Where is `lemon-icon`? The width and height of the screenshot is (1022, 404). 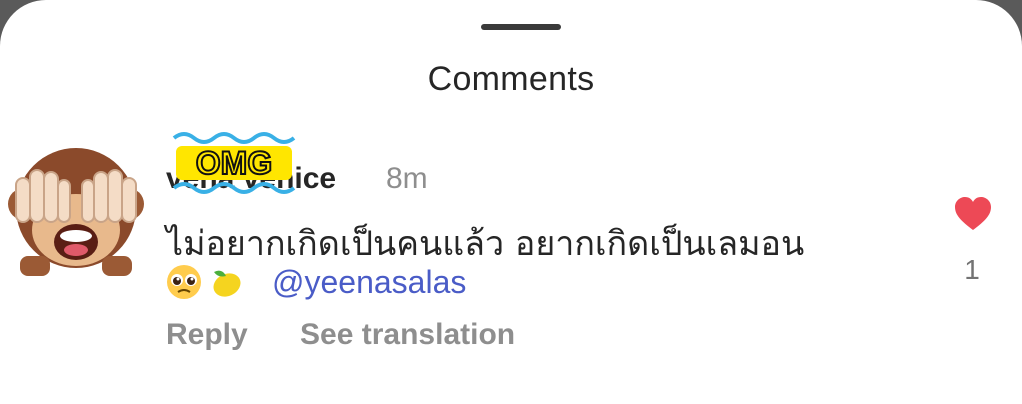
lemon-icon is located at coordinates (227, 283).